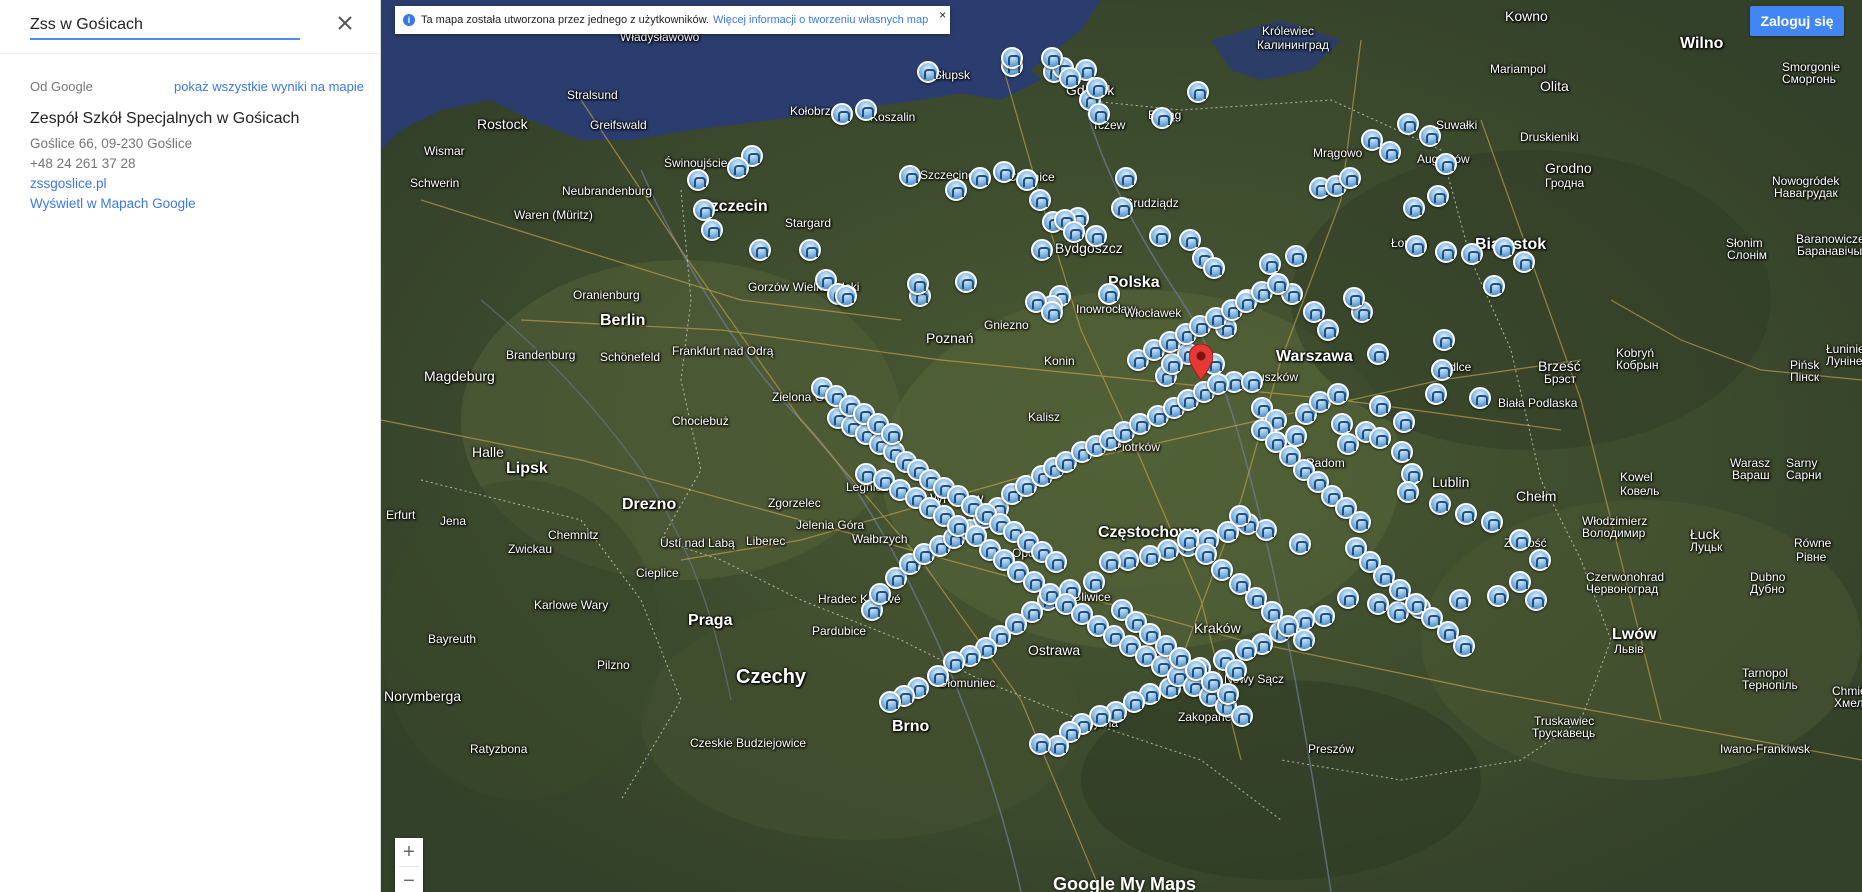  I want to click on view-in-google-maps-link: Wyświetl w Mapach Google, so click(200, 204).